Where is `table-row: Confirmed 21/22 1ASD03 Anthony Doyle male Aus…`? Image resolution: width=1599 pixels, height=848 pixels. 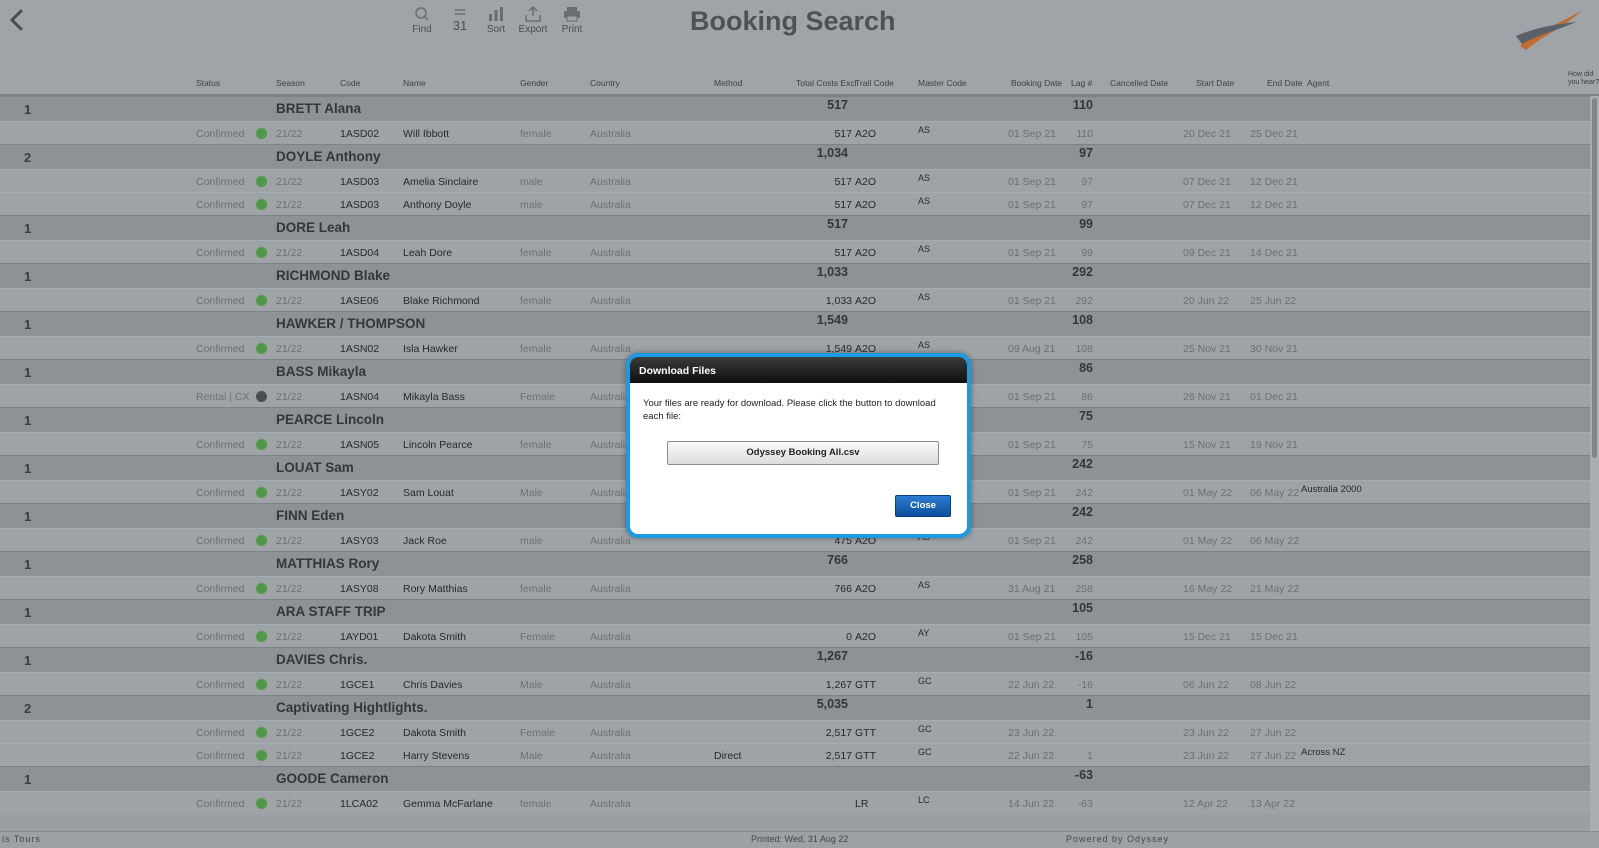
table-row: Confirmed 21/22 1ASD03 Anthony Doyle male Aus… is located at coordinates (795, 203).